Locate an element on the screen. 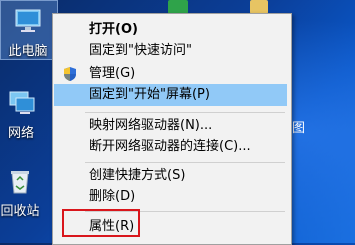 This screenshot has height=245, width=355. menu-item-pin-start: 固定到"开始"屏幕(P) is located at coordinates (170, 95).